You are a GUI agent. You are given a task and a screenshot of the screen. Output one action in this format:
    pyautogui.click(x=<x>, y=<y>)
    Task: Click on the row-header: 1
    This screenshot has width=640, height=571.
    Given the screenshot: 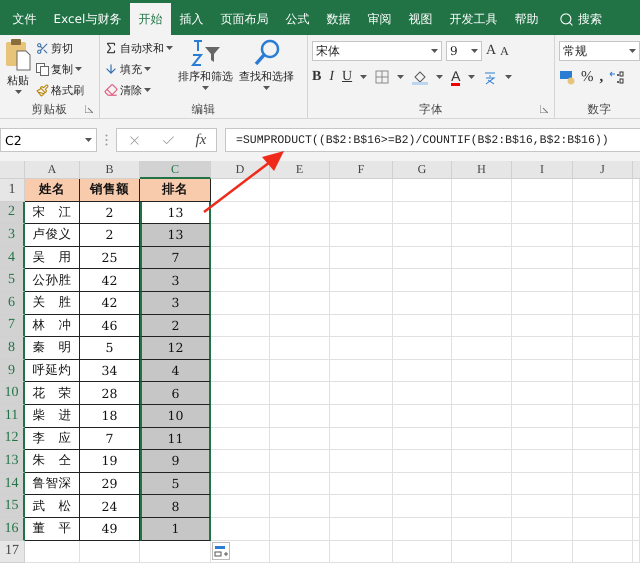 What is the action you would take?
    pyautogui.click(x=12, y=190)
    